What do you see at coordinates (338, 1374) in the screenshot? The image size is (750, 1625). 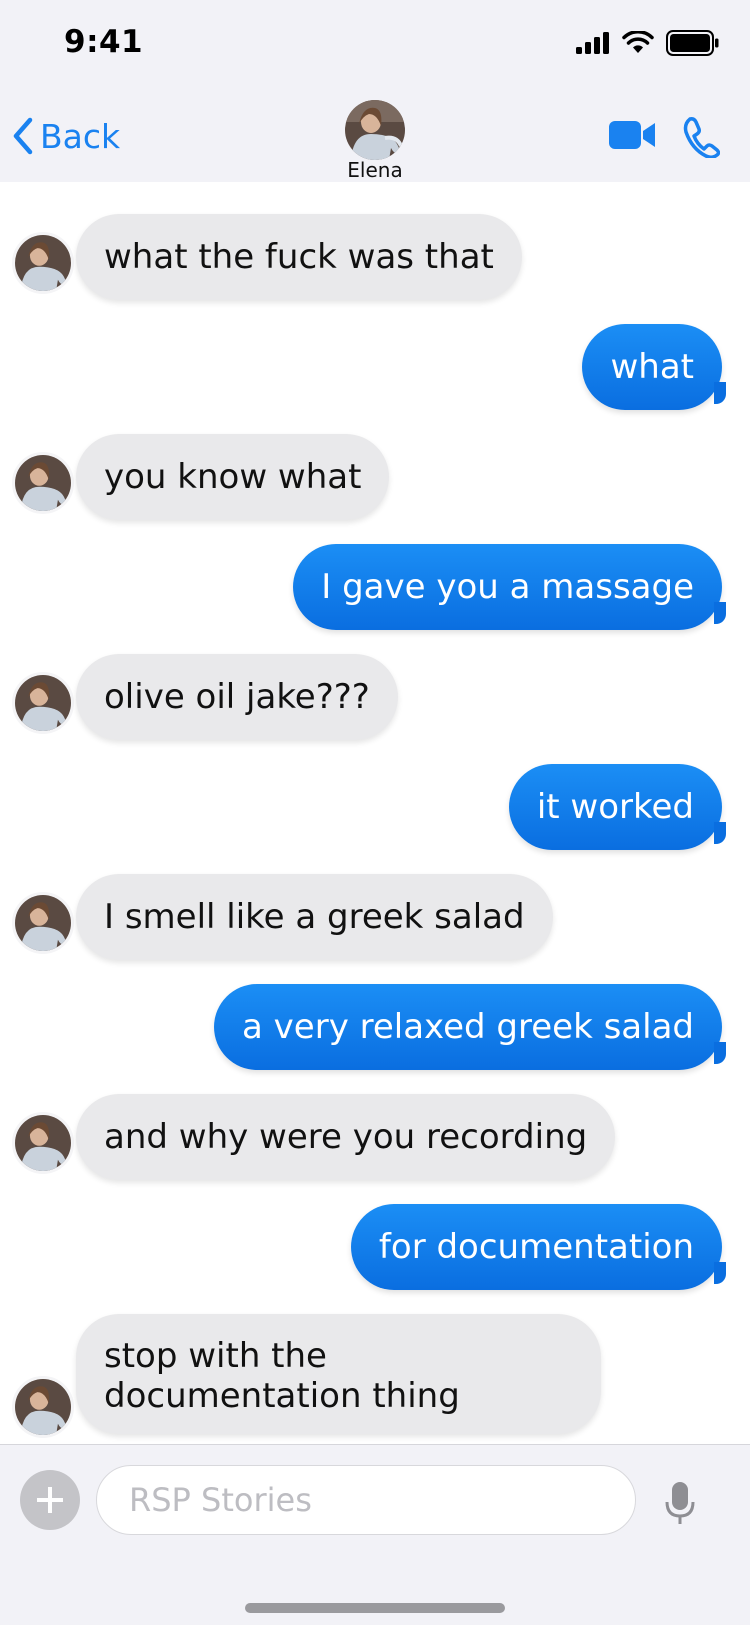 I see `incoming-bubble: stop with the documentation thing` at bounding box center [338, 1374].